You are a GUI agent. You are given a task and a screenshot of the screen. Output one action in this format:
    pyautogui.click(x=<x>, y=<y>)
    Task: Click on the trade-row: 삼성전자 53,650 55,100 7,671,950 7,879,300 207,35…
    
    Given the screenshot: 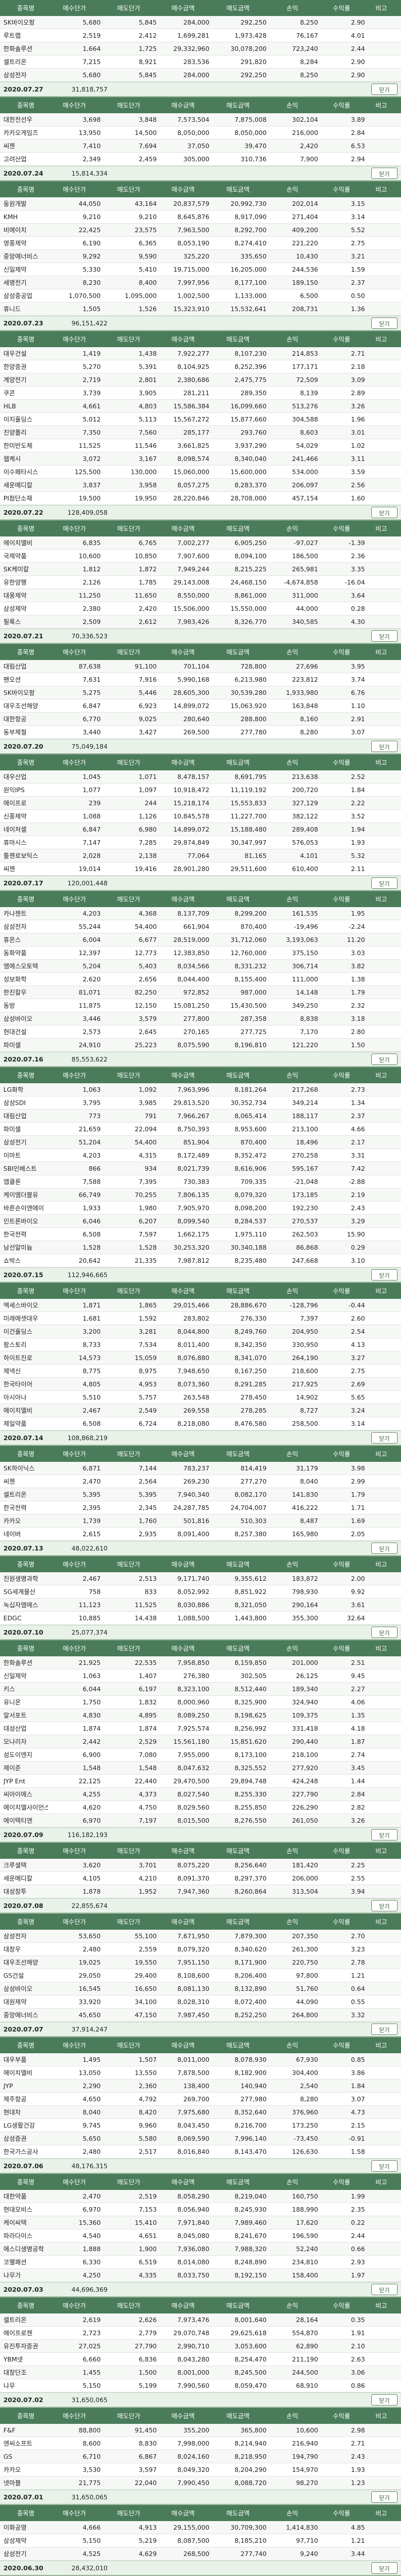 What is the action you would take?
    pyautogui.click(x=200, y=1936)
    